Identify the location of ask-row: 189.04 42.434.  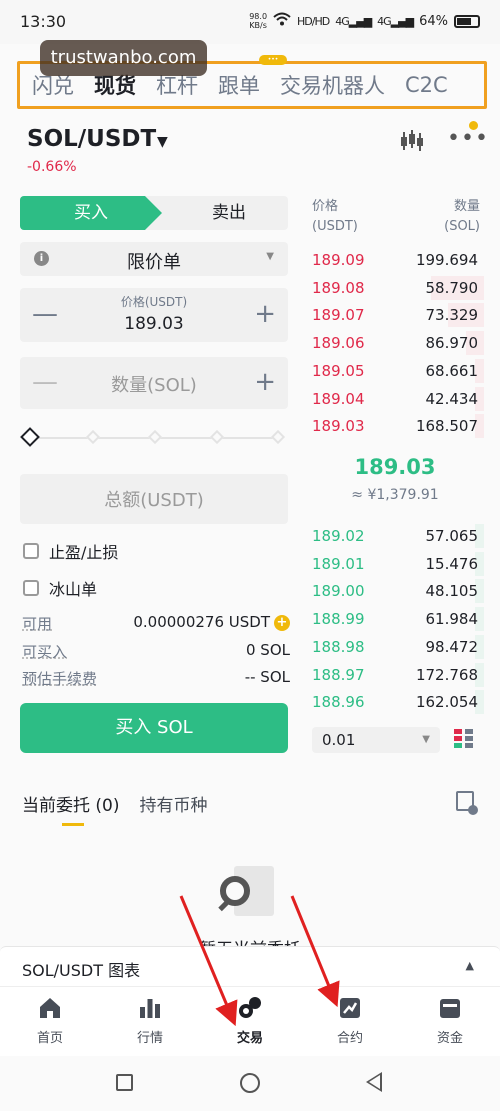
(395, 399).